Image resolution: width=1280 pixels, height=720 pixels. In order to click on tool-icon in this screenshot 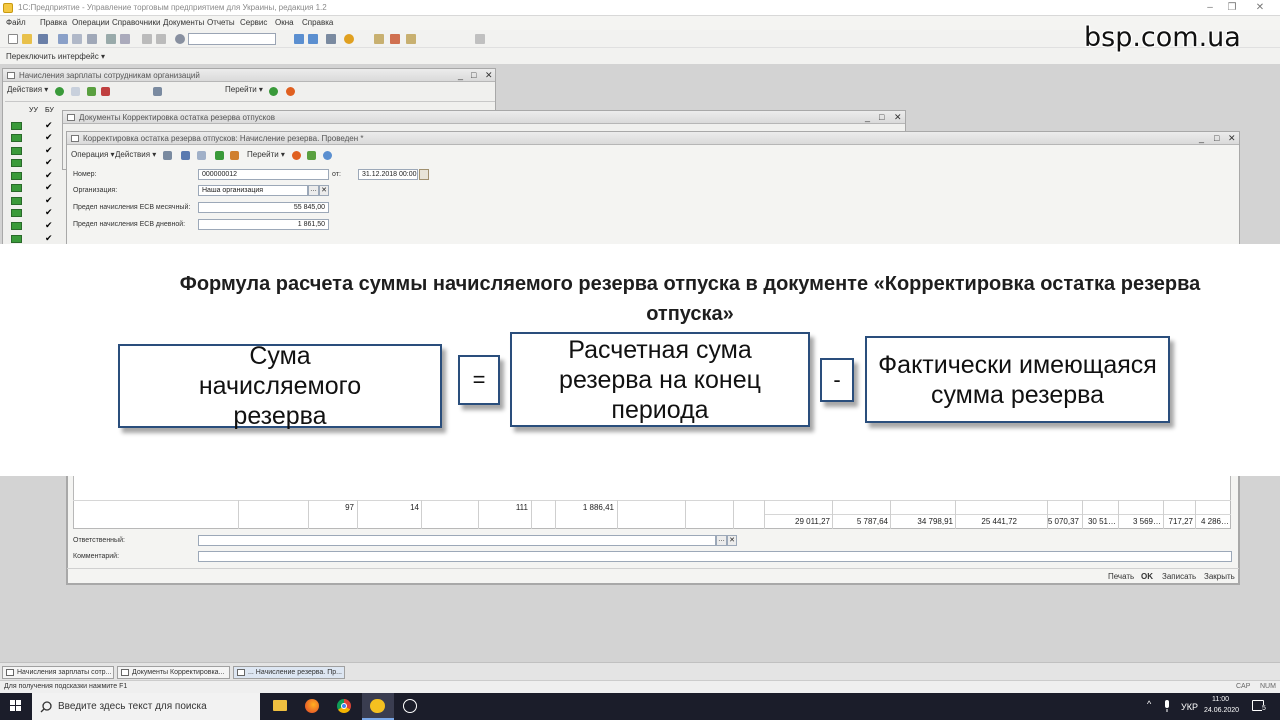, I will do `click(480, 39)`.